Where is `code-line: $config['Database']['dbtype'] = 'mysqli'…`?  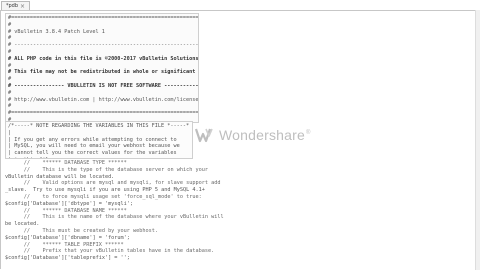
code-line: $config['Database']['dbtype'] = 'mysqli'… is located at coordinates (69, 203).